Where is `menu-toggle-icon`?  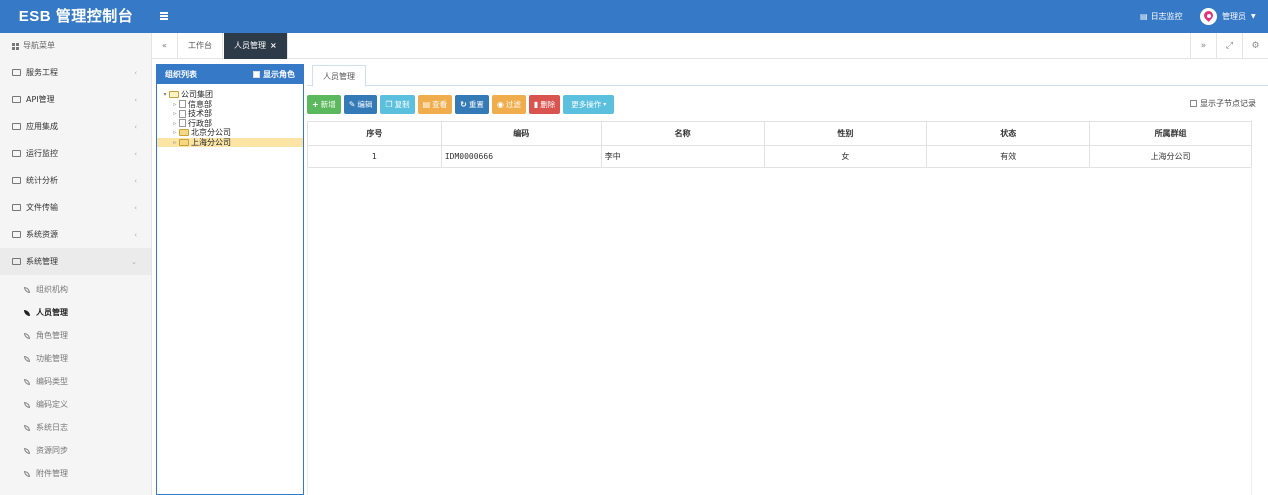 menu-toggle-icon is located at coordinates (165, 16).